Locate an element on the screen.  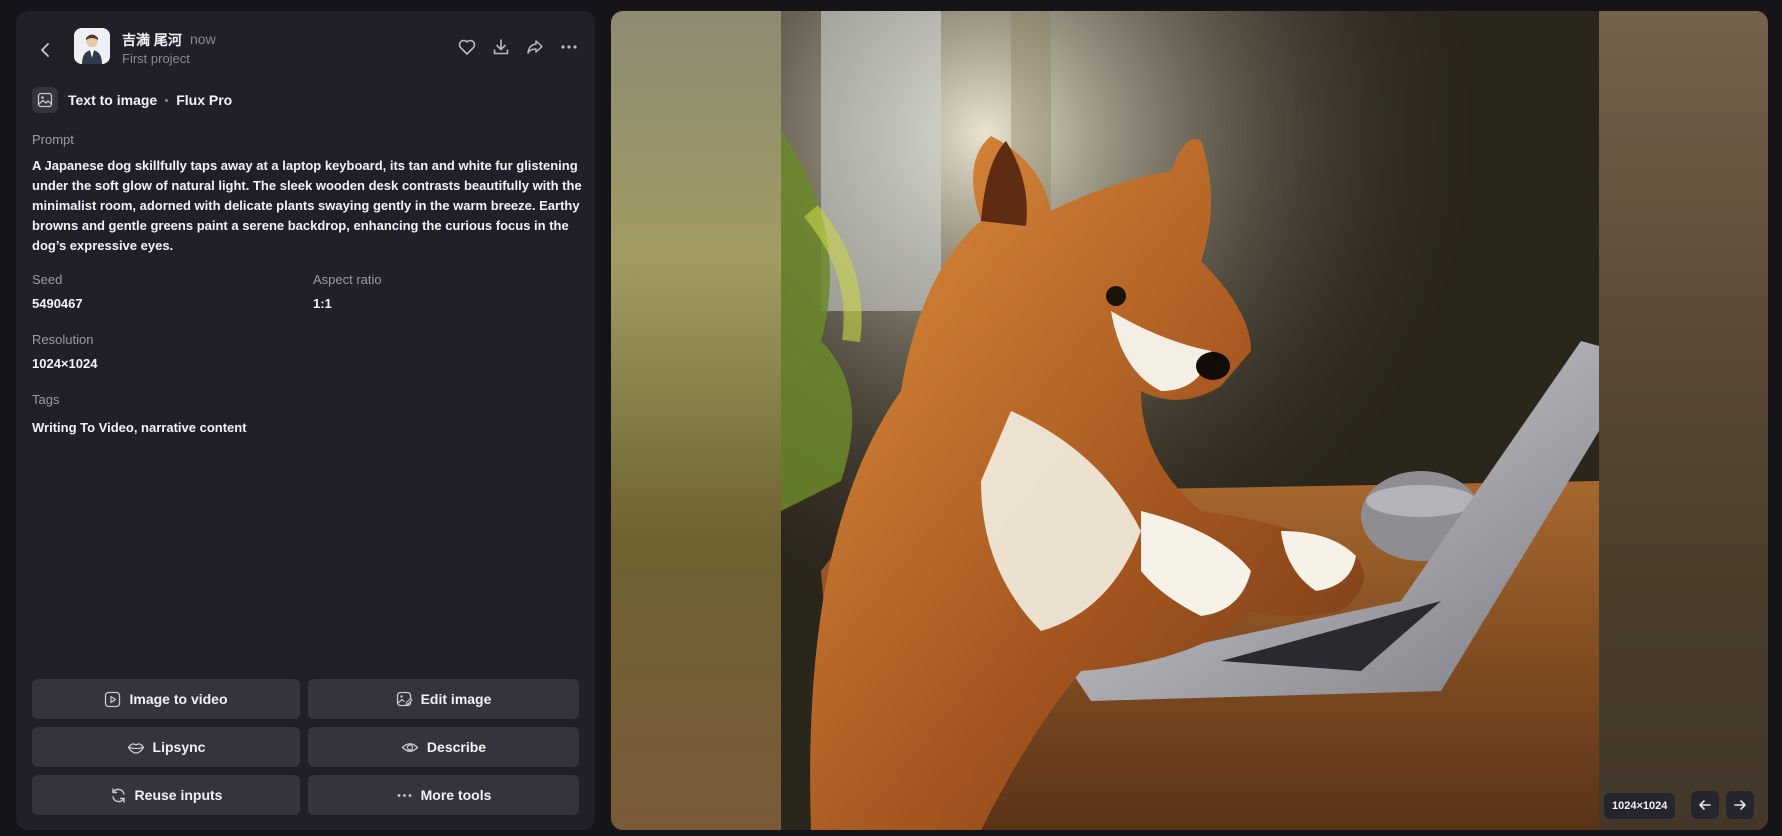
avatar is located at coordinates (92, 46).